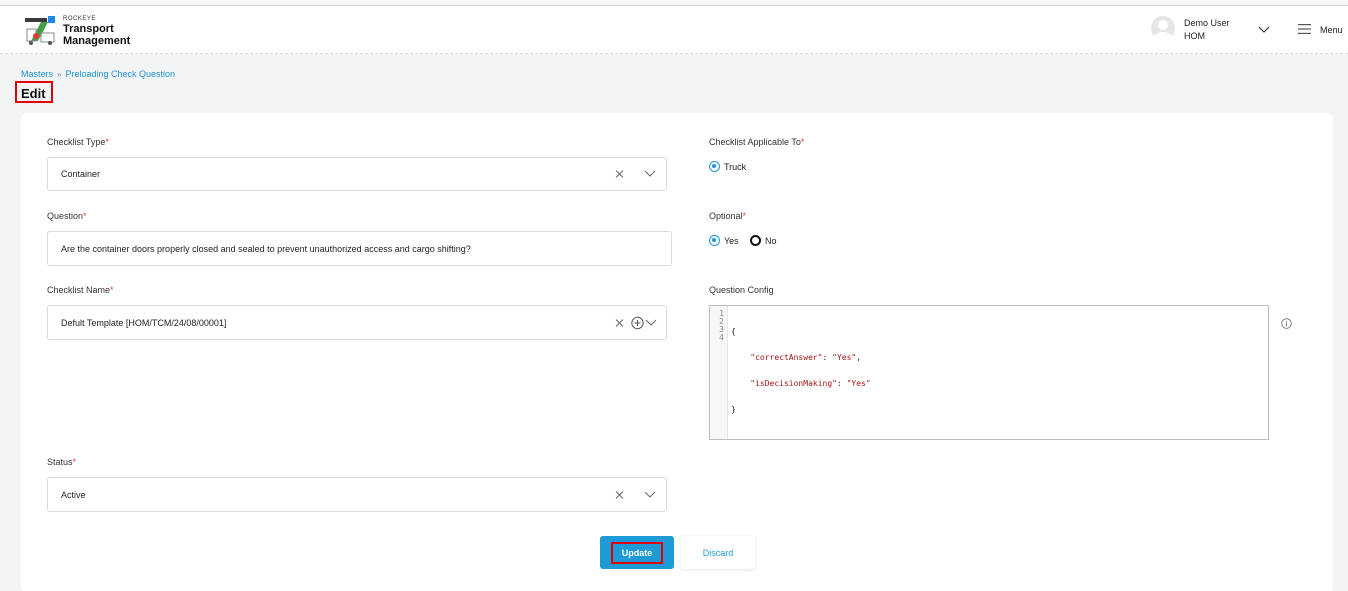 The width and height of the screenshot is (1348, 591). What do you see at coordinates (144, 322) in the screenshot?
I see `checklist-name-value: Defult Template [HOM/TCM/24/08/00001]` at bounding box center [144, 322].